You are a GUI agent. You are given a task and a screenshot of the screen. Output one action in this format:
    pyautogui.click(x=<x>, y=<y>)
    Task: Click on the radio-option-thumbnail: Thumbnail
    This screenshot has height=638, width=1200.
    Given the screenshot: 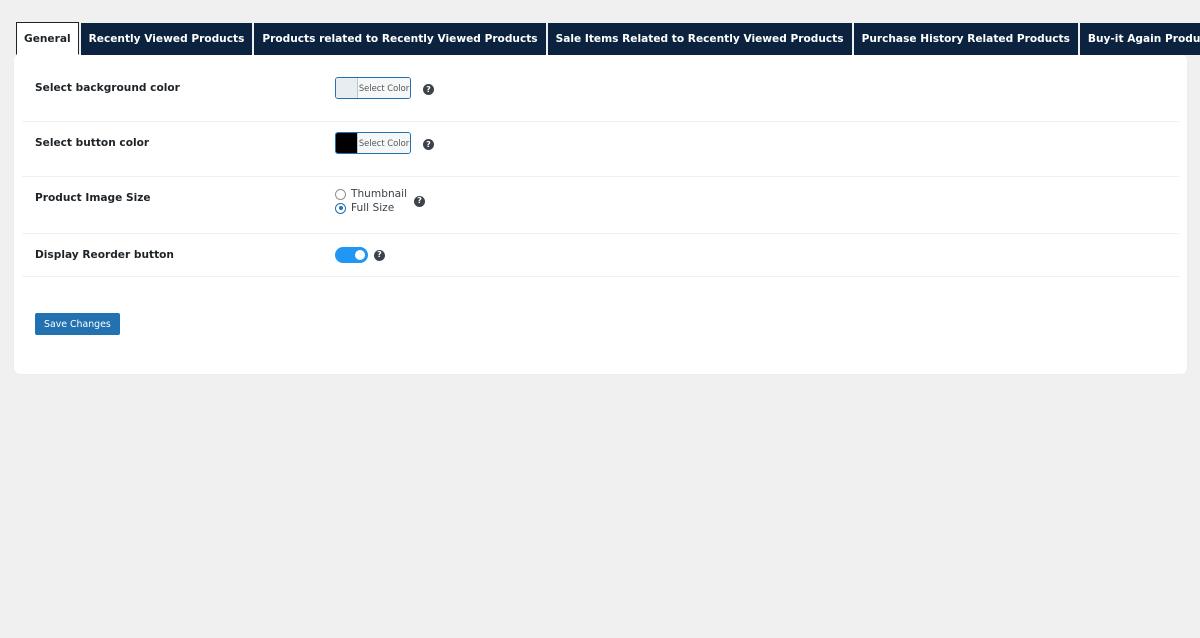 What is the action you would take?
    pyautogui.click(x=371, y=194)
    